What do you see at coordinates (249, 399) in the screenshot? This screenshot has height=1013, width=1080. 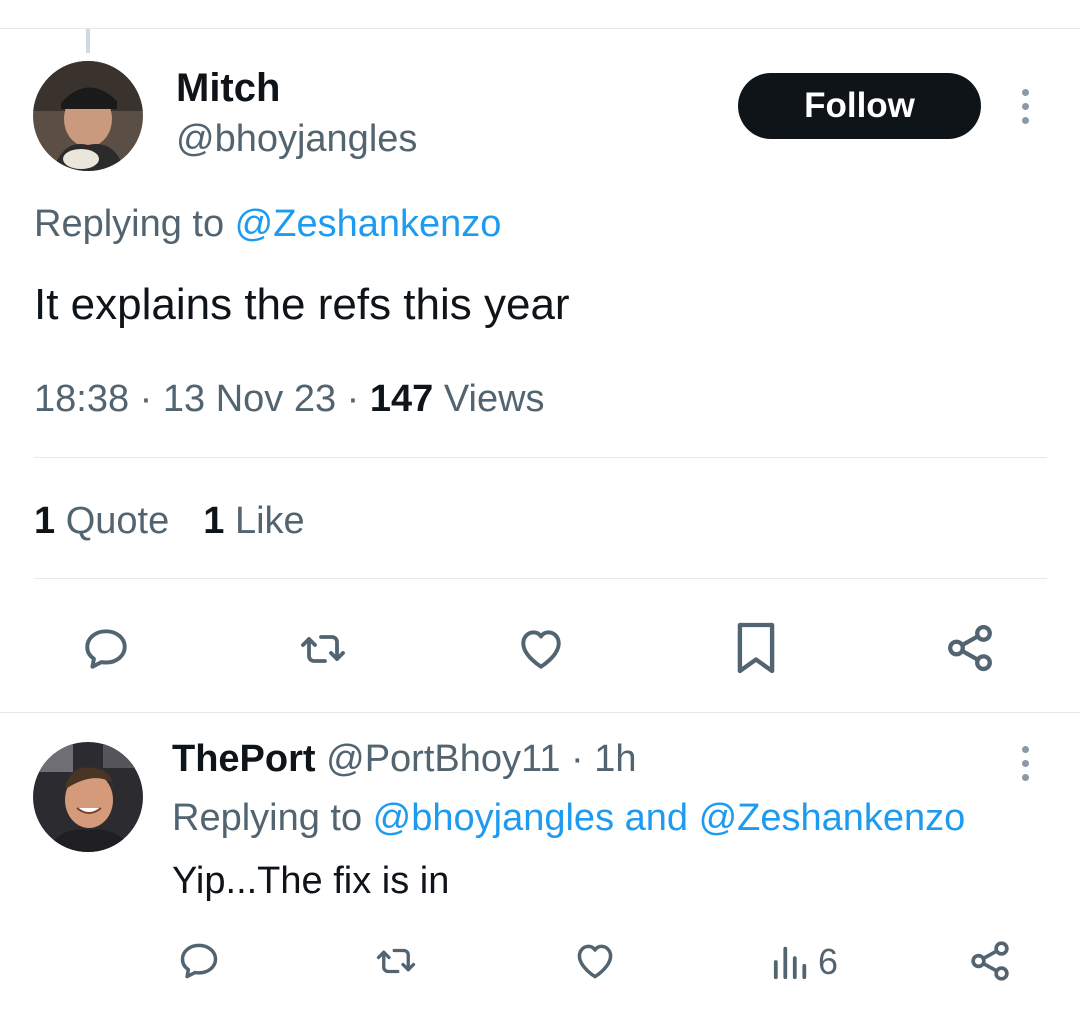 I see `tweet-date: 13 Nov 23` at bounding box center [249, 399].